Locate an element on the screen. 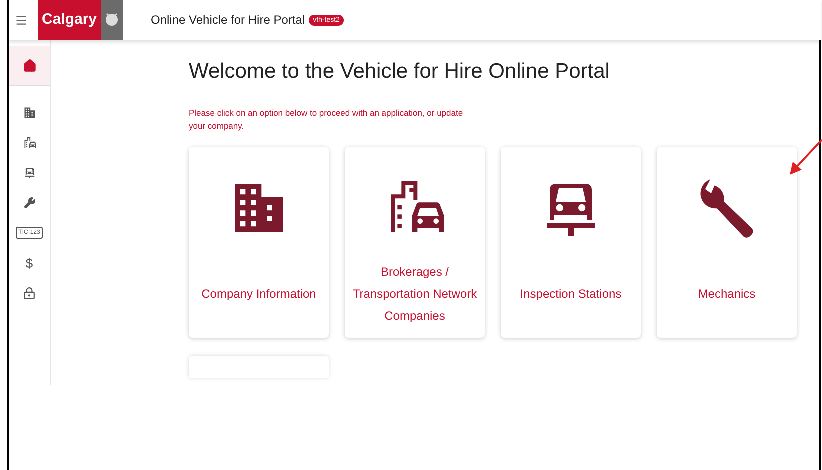 The width and height of the screenshot is (822, 470). sidebar-item is located at coordinates (29, 66).